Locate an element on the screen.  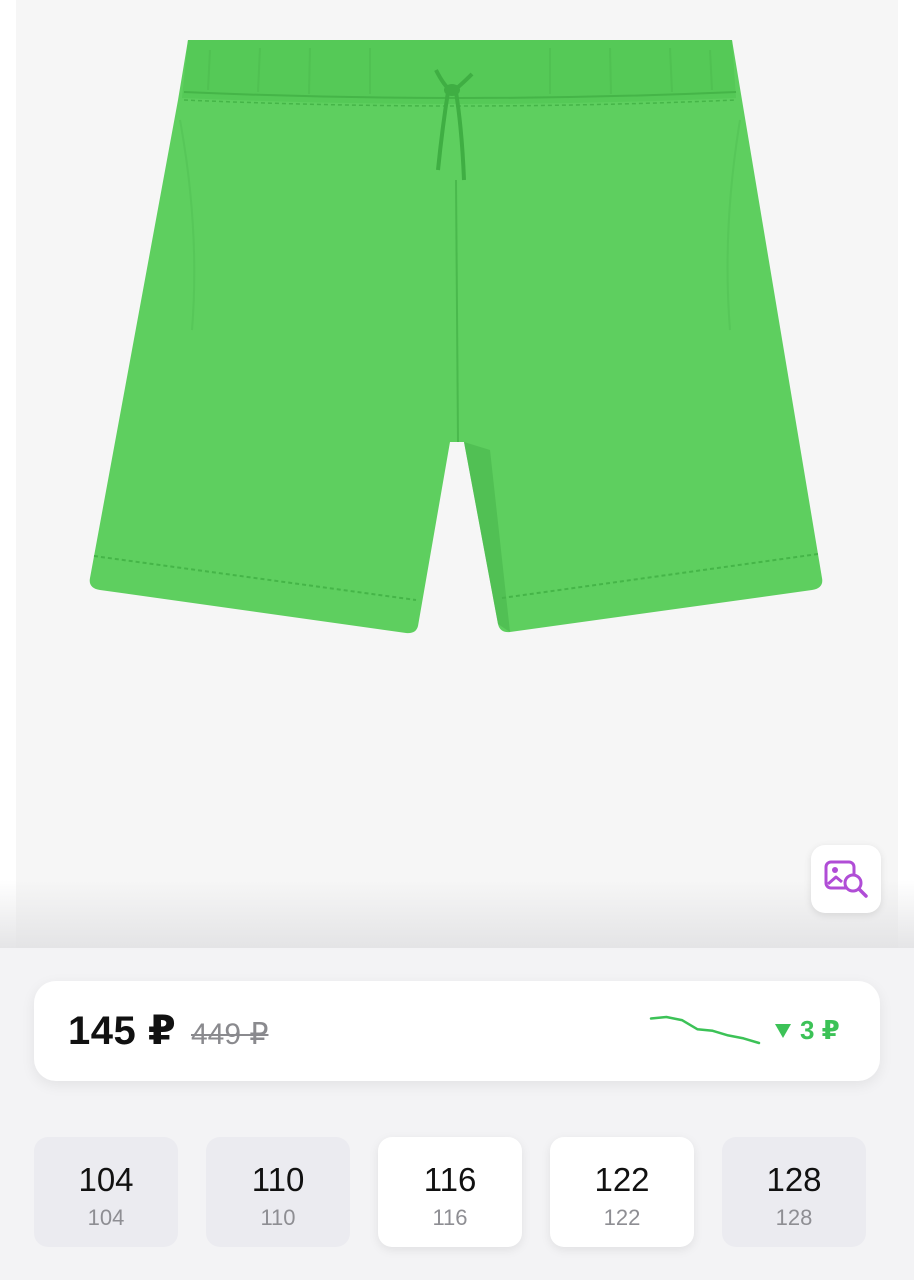
size-sublabel: 110 is located at coordinates (278, 1217).